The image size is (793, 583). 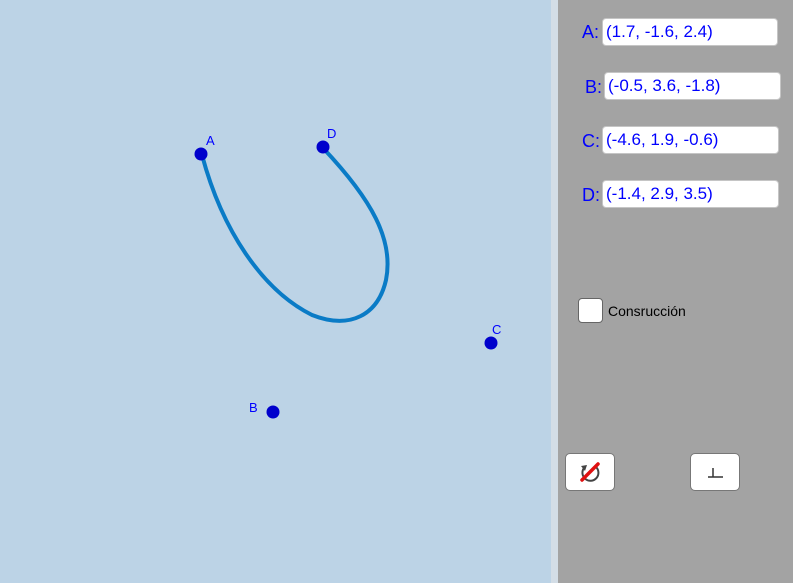 I want to click on point-c-input, so click(x=690, y=140).